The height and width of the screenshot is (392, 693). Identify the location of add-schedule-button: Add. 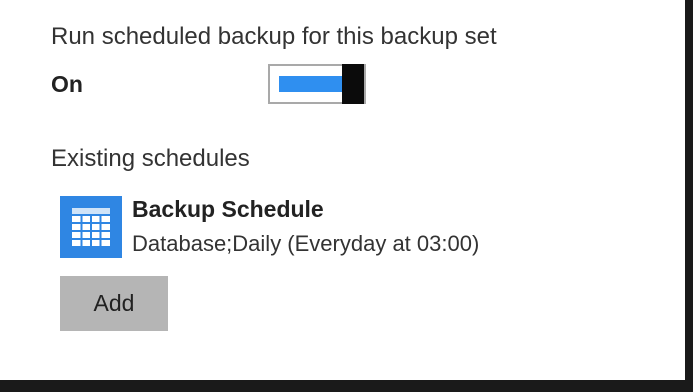
(114, 303).